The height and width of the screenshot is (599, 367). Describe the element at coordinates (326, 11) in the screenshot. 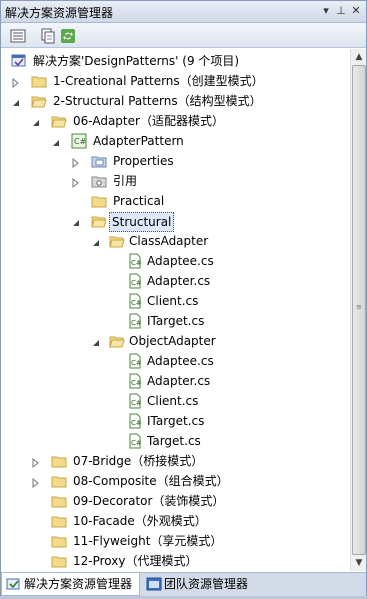

I see `dropdown-icon: ▾` at that location.